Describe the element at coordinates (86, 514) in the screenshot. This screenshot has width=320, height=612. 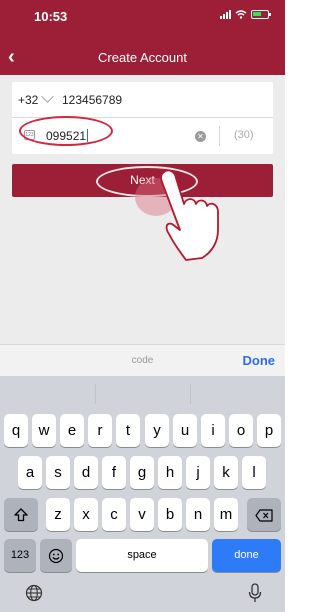
I see `key-x: x` at that location.